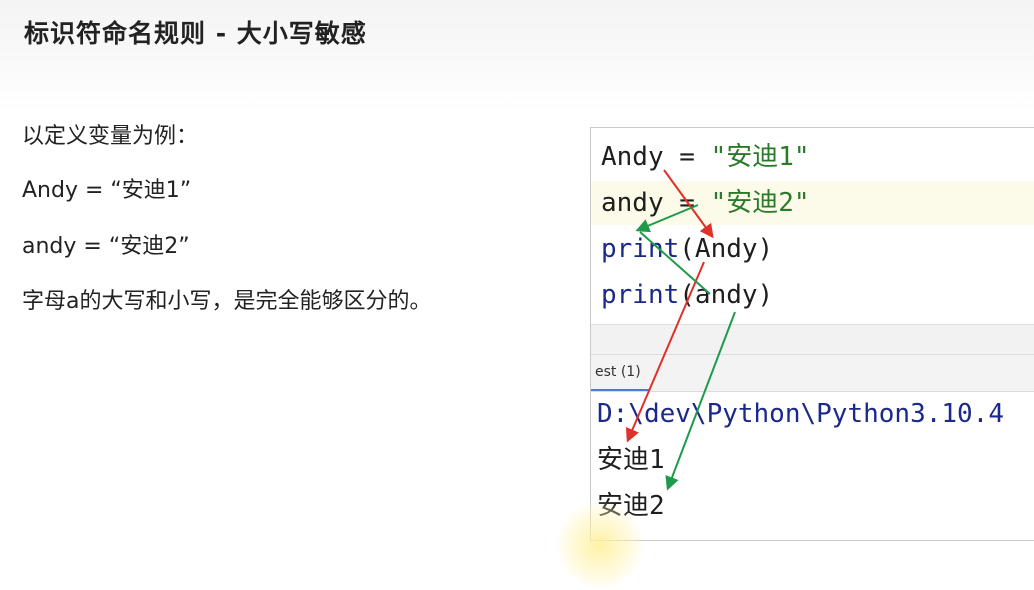 This screenshot has width=1034, height=590. I want to click on green-arrow-line, so click(675, 263).